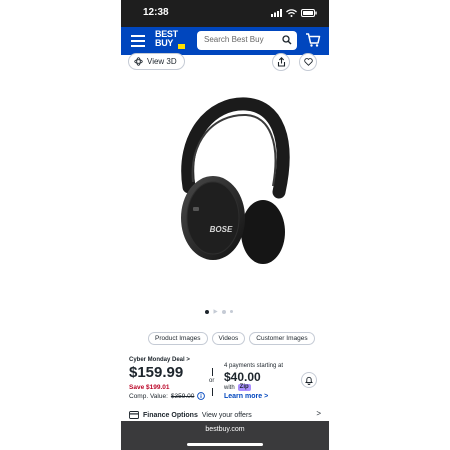 The width and height of the screenshot is (450, 450). What do you see at coordinates (159, 360) in the screenshot?
I see `deal-link: Cyber Monday Deal >` at bounding box center [159, 360].